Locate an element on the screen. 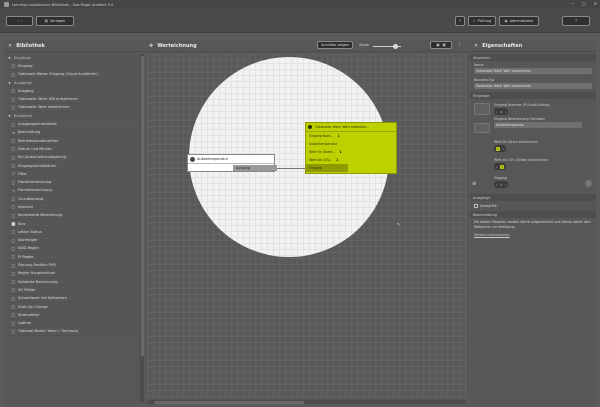  library-item-label: Grundkonzept is located at coordinates (31, 198).